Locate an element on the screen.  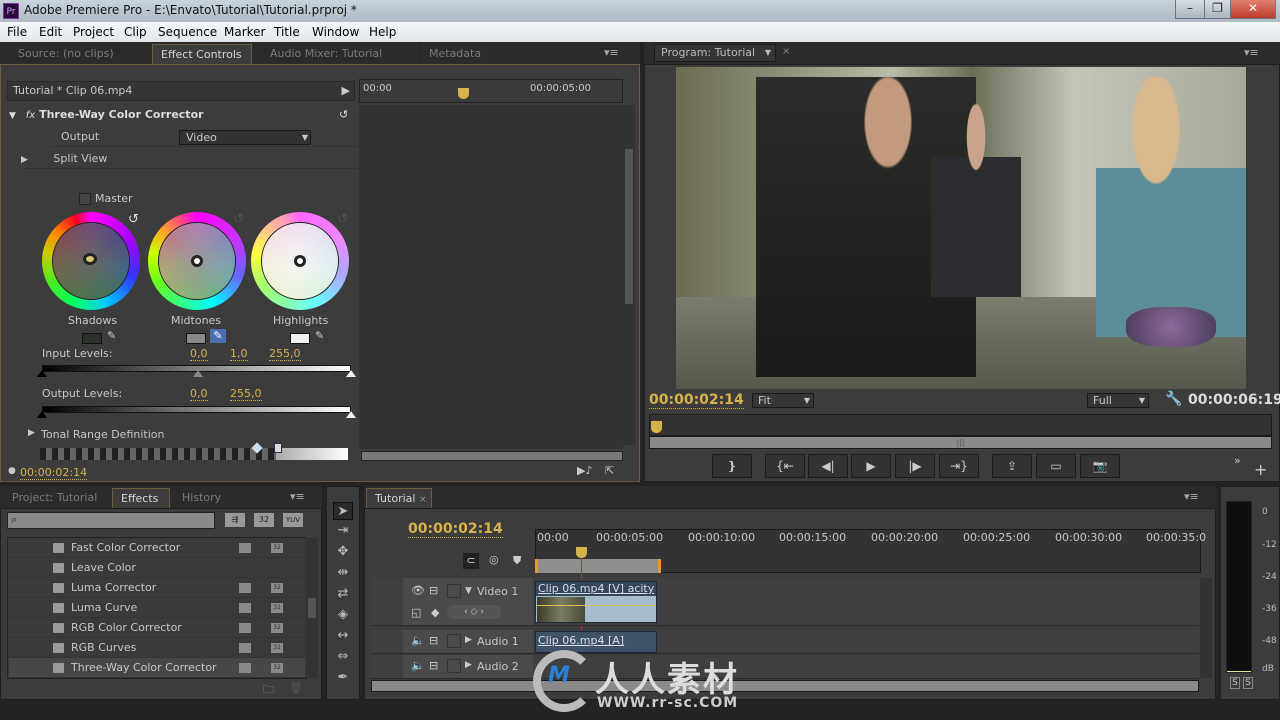
snap-icon: ⊂ is located at coordinates (471, 561).